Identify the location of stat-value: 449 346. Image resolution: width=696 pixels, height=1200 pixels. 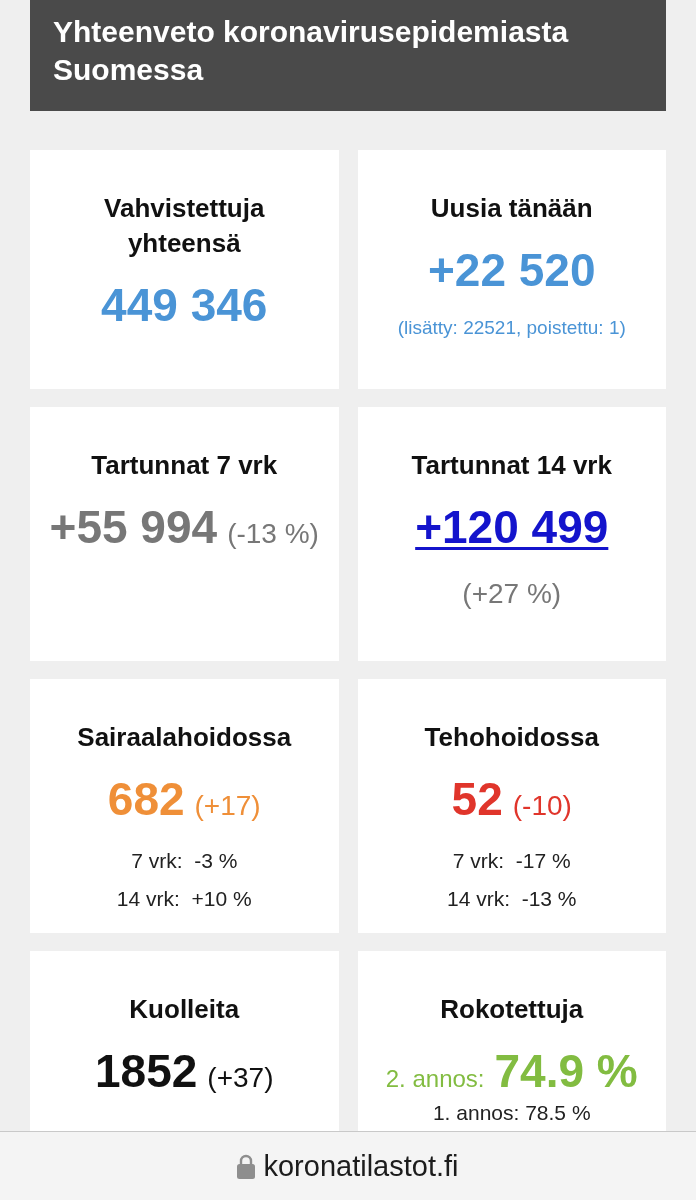
(184, 305).